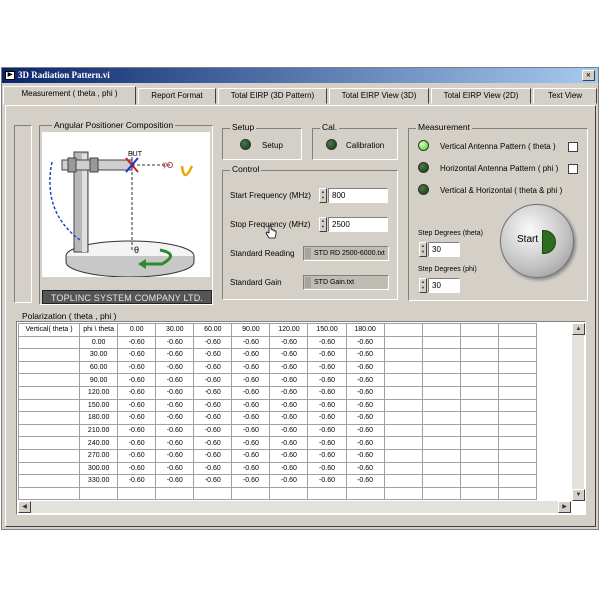 The width and height of the screenshot is (600, 600). I want to click on start-frequency-input: 800, so click(358, 195).